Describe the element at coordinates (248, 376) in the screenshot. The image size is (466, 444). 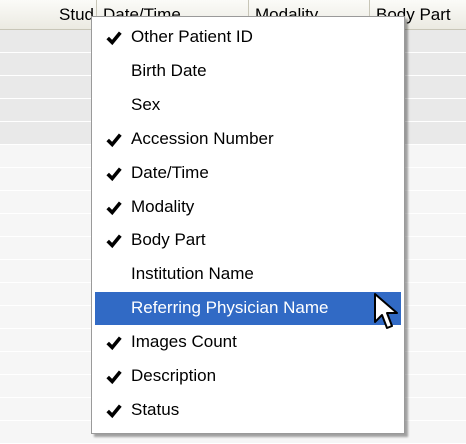
I see `menu-item: Description` at that location.